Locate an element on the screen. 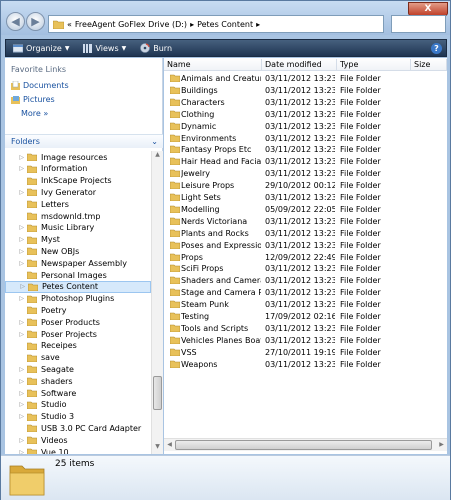 Image resolution: width=451 pixels, height=500 pixels. file-row: Props 12/09/2012 22:49 File Folder is located at coordinates (305, 257).